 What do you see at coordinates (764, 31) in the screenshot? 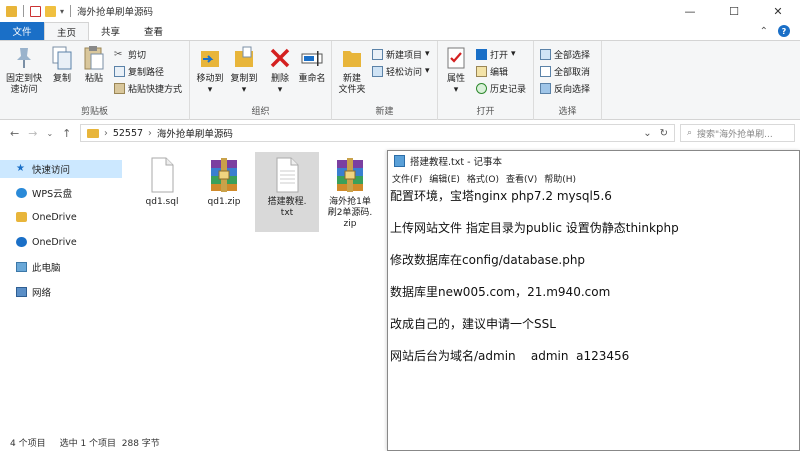
I see `chevron-up-icon: ⌃` at bounding box center [764, 31].